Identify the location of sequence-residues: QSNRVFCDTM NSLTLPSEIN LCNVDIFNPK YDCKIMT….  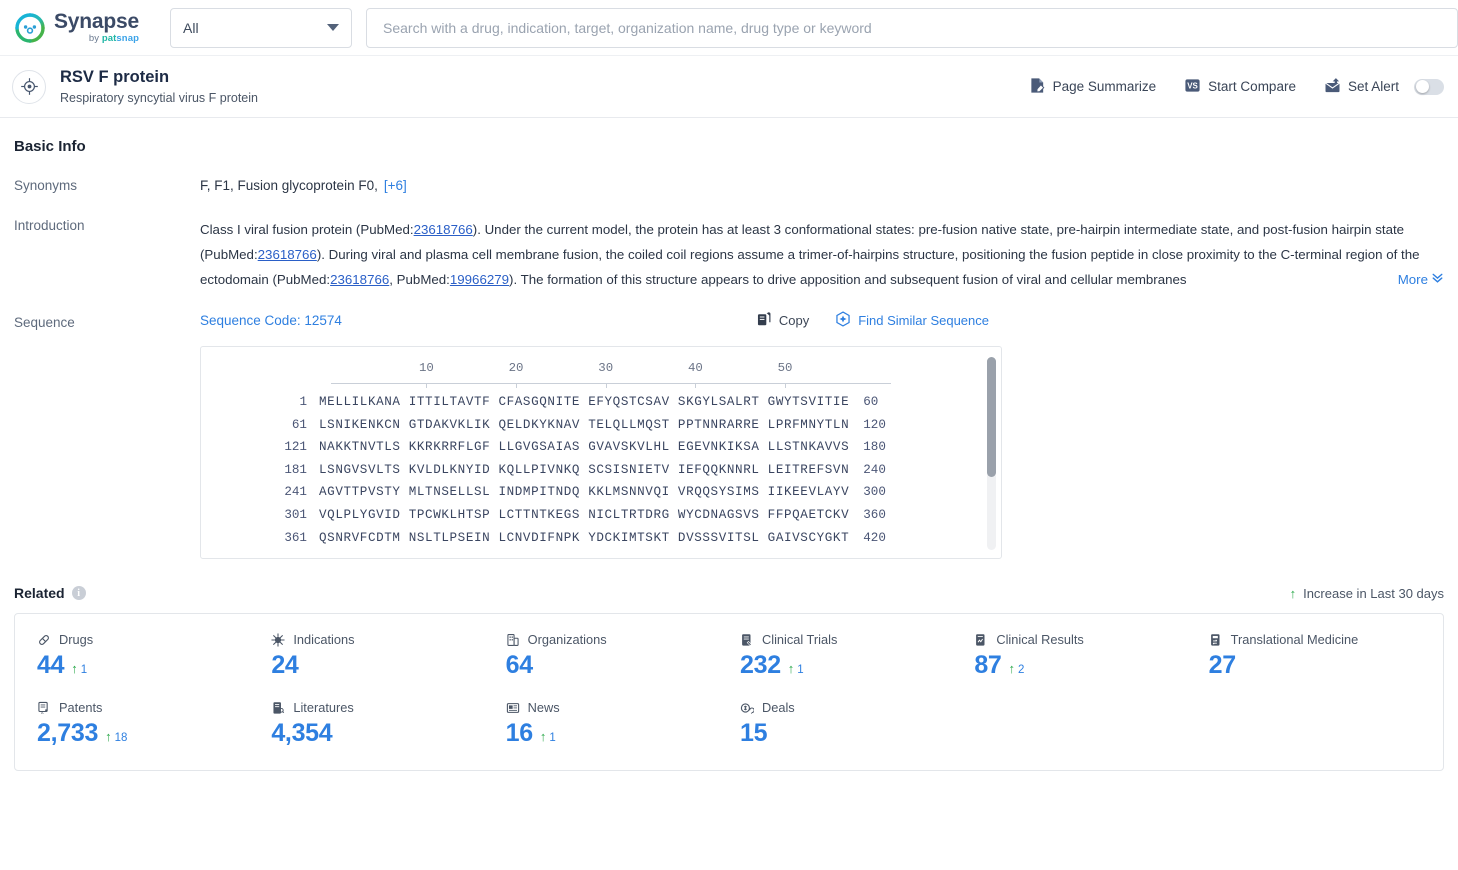
(584, 537).